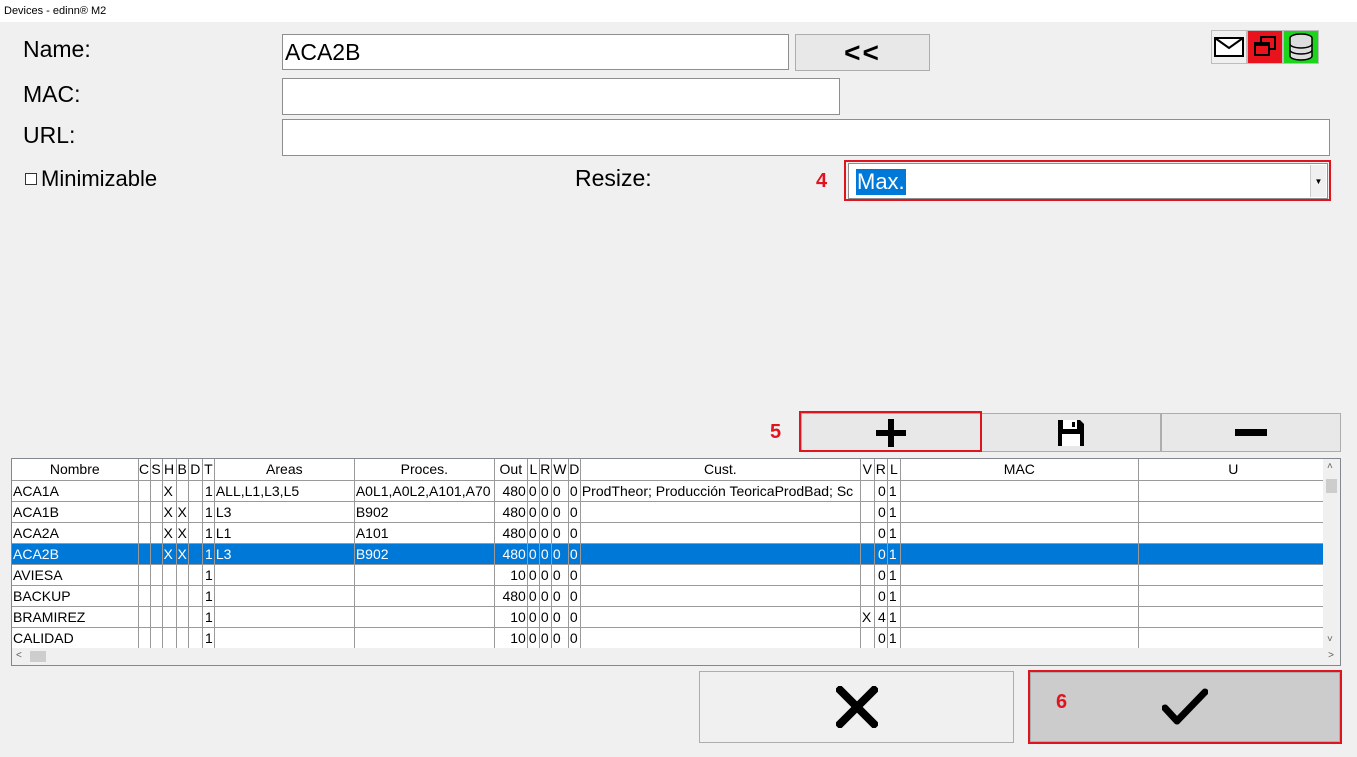 Image resolution: width=1357 pixels, height=757 pixels. What do you see at coordinates (52, 94) in the screenshot?
I see `mac-label: MAC:` at bounding box center [52, 94].